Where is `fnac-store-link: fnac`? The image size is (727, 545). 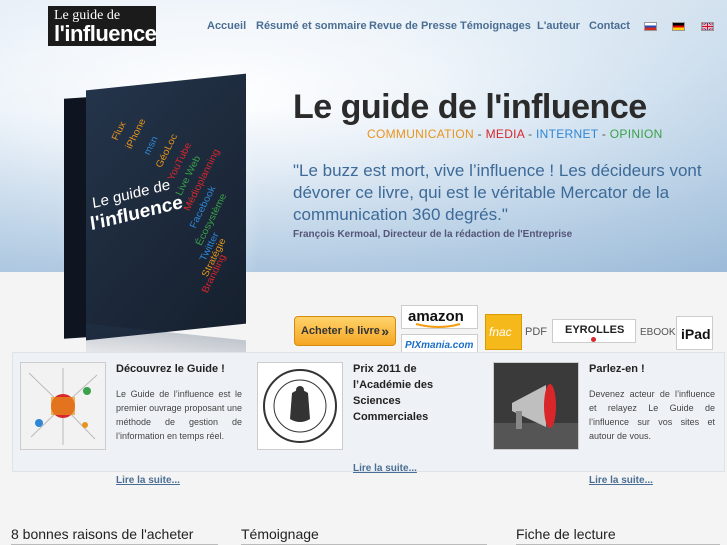 fnac-store-link: fnac is located at coordinates (503, 332).